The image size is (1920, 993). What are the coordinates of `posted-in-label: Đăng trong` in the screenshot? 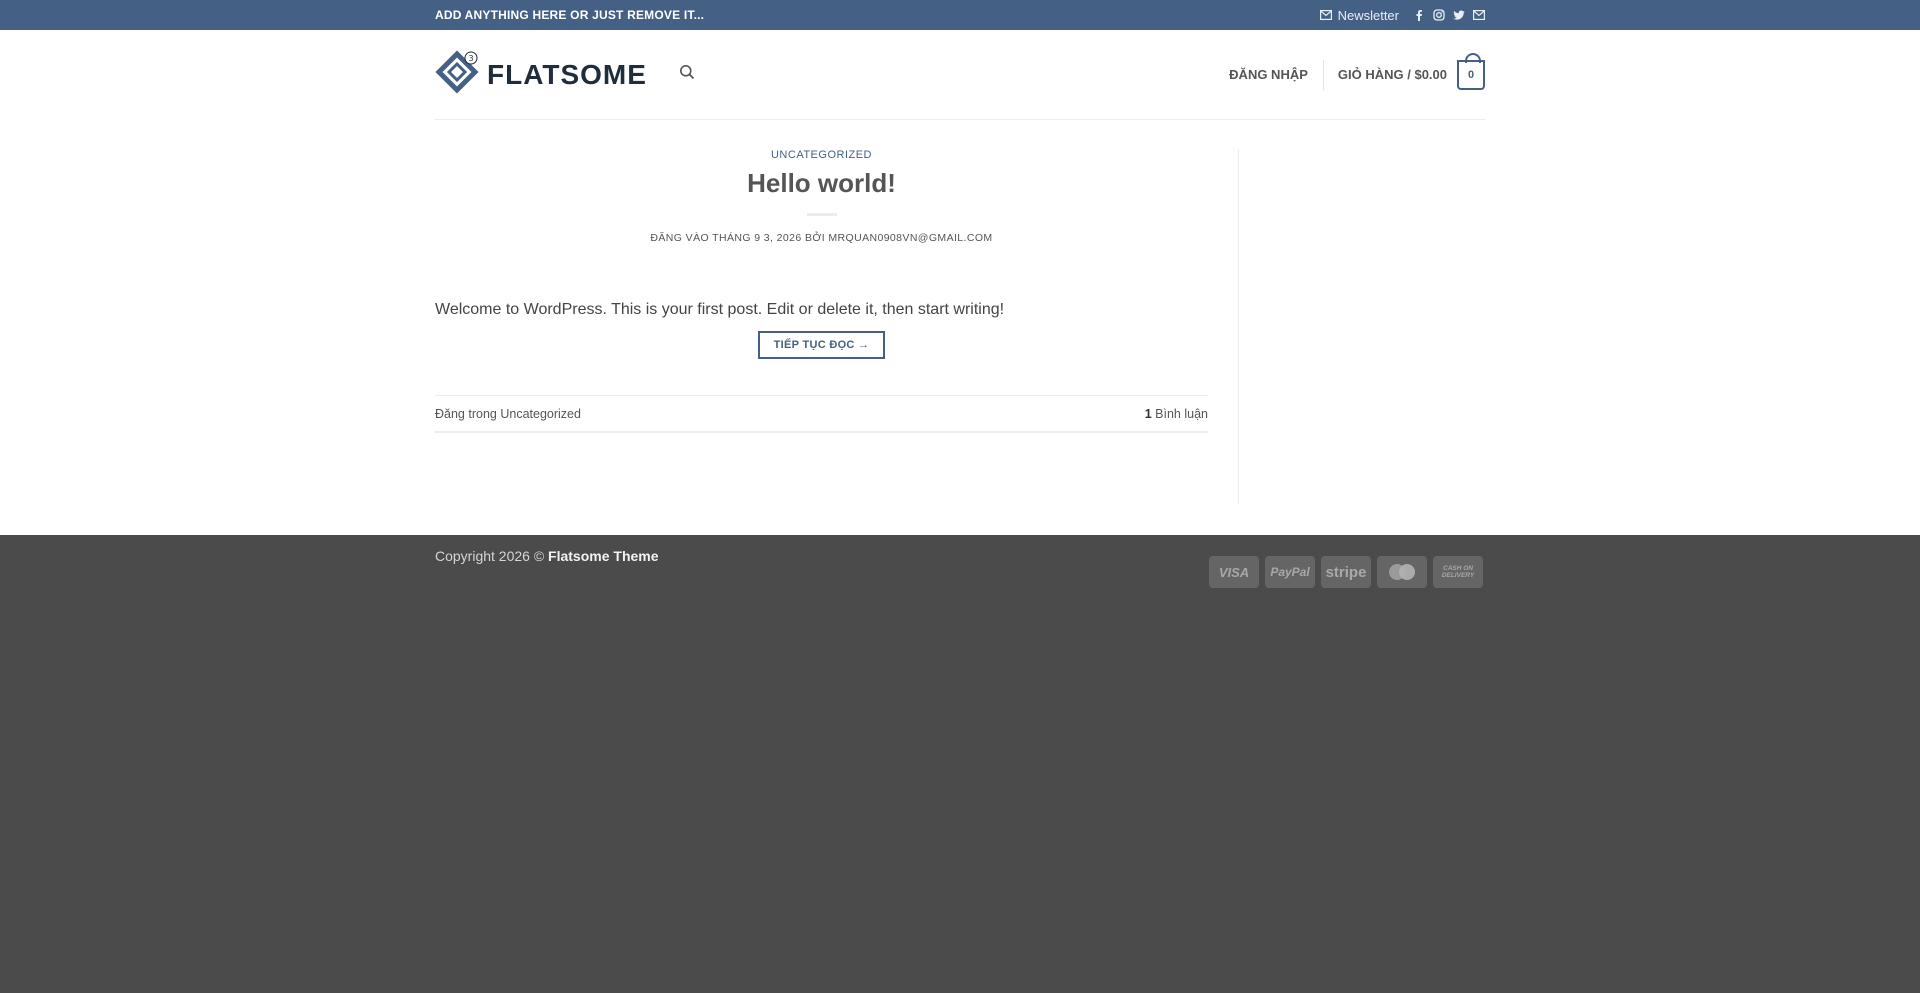 It's located at (466, 413).